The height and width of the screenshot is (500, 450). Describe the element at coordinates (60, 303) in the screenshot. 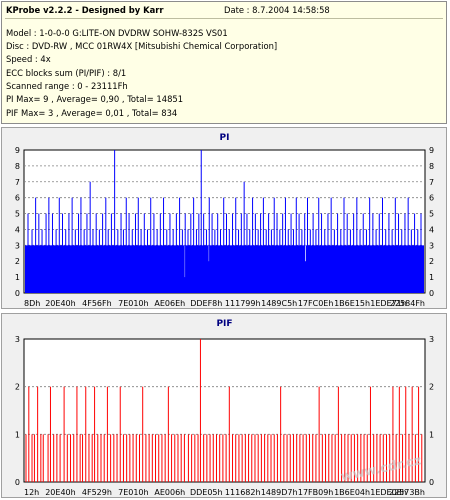

I see `pi-x-tick-label: 20E40h` at that location.